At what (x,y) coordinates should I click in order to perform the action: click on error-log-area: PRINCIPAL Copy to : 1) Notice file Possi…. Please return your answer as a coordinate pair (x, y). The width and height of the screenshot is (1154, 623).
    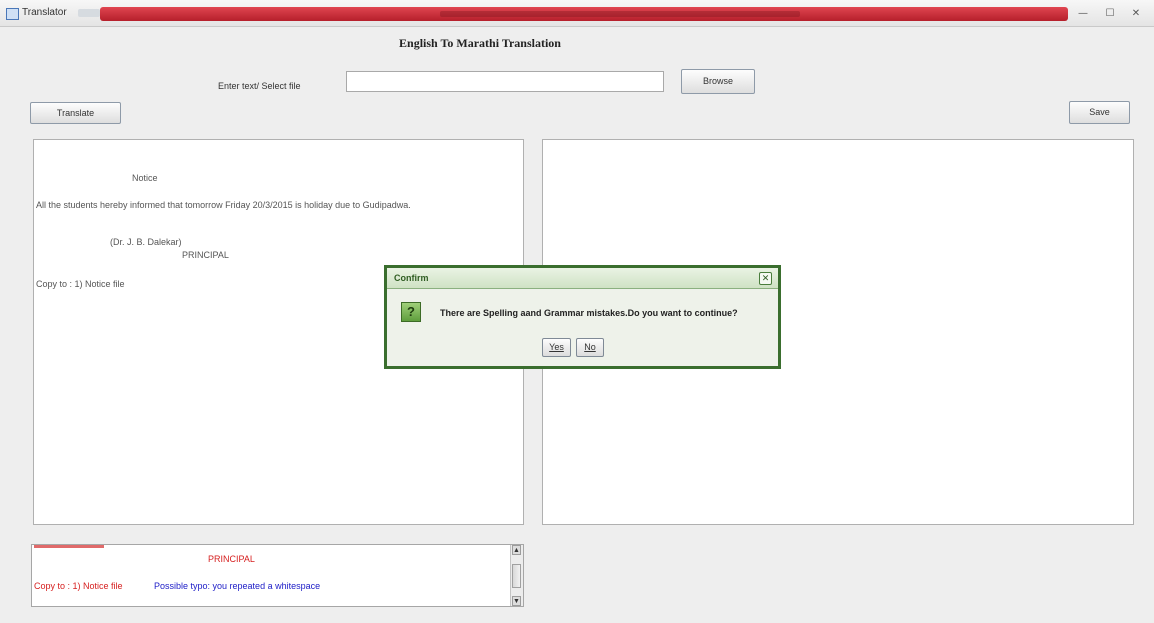
    Looking at the image, I should click on (277, 575).